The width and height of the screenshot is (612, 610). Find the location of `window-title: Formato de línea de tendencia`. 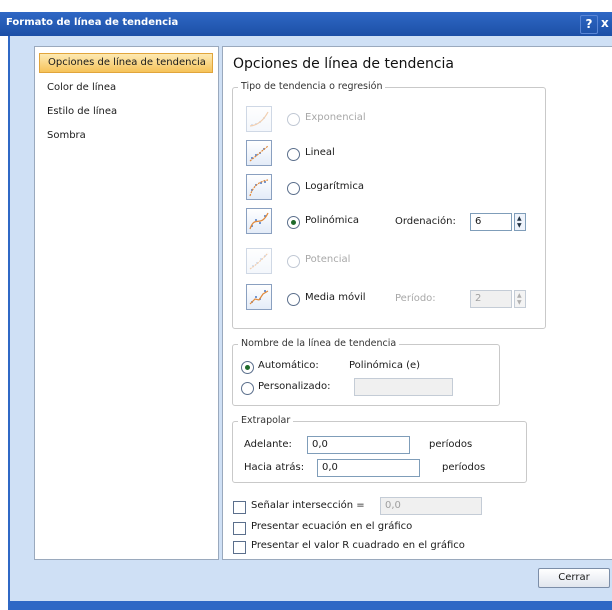

window-title: Formato de línea de tendencia is located at coordinates (92, 22).